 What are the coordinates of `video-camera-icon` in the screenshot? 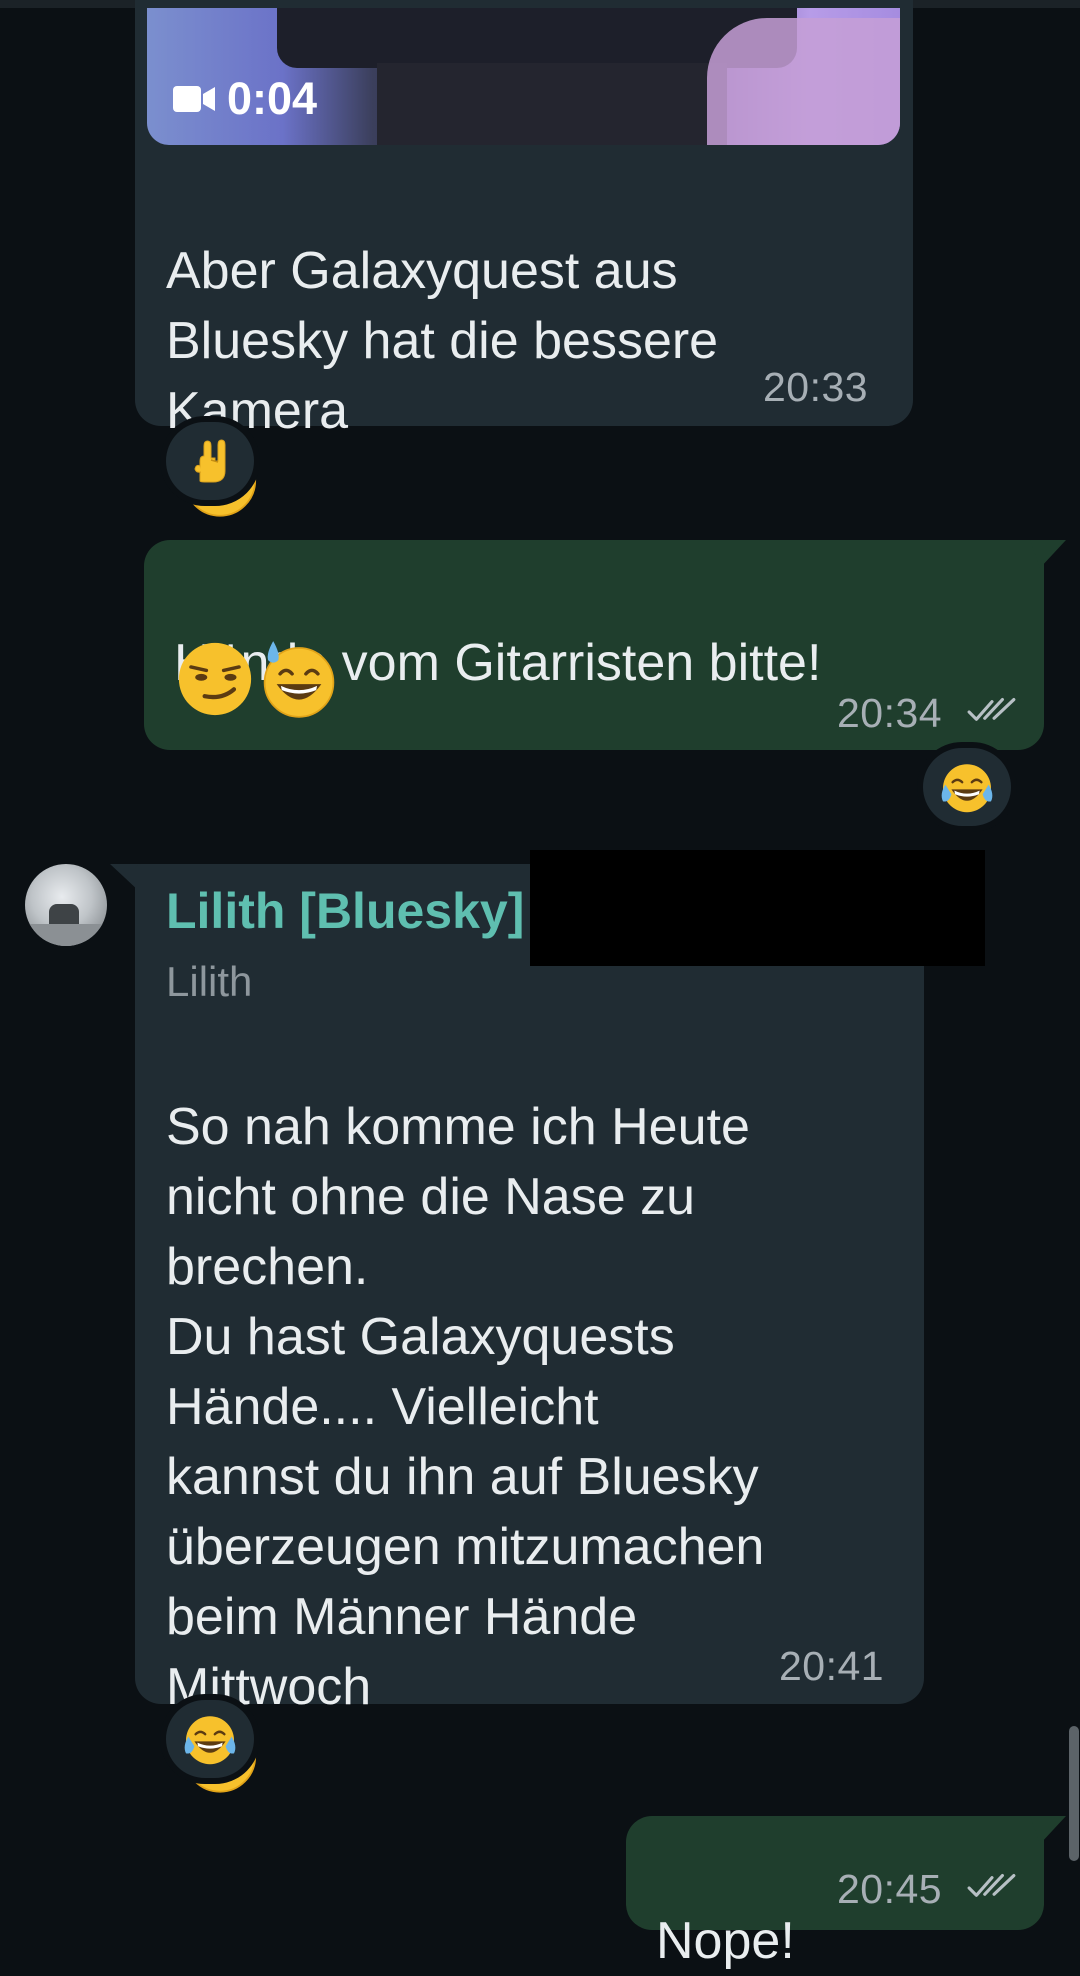 It's located at (194, 99).